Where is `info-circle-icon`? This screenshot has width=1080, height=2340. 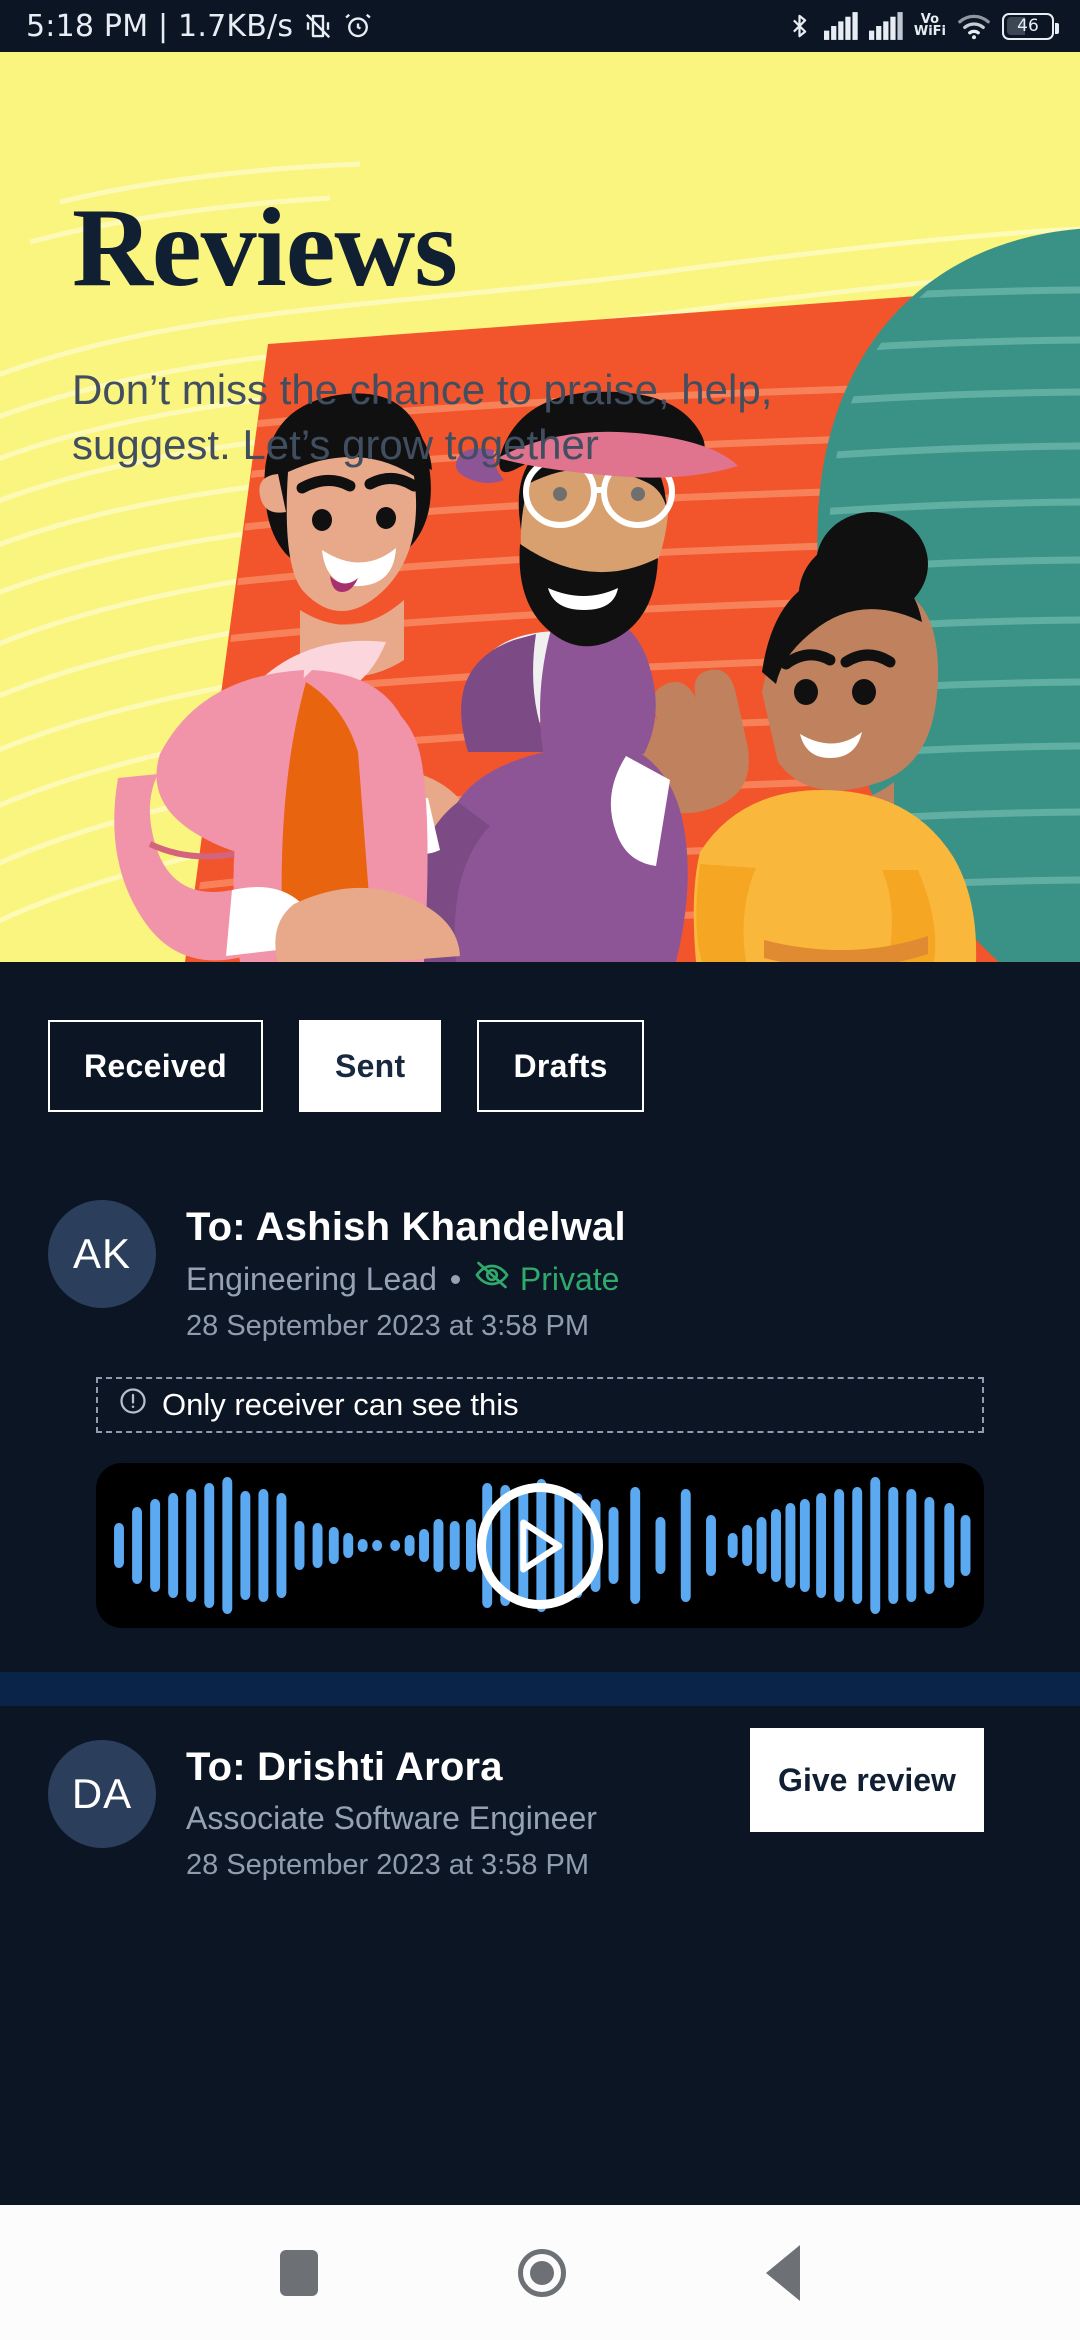
info-circle-icon is located at coordinates (133, 1405).